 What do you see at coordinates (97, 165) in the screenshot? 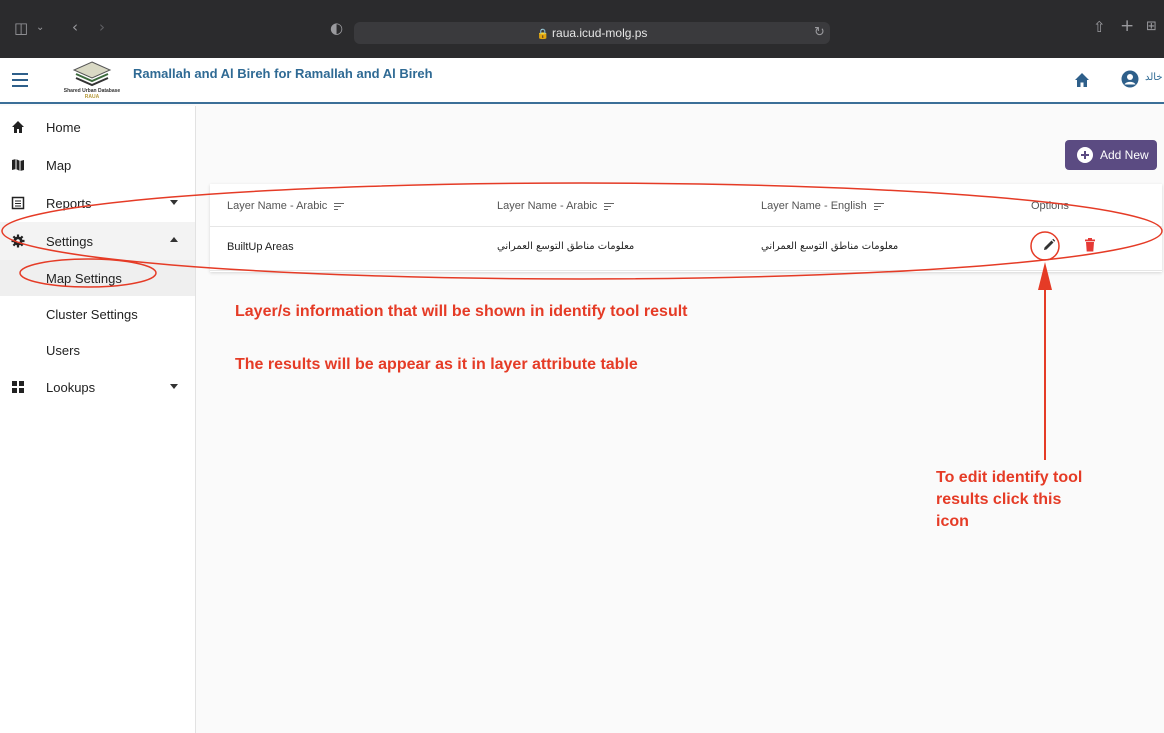
I see `sidebar-item-map: Map` at bounding box center [97, 165].